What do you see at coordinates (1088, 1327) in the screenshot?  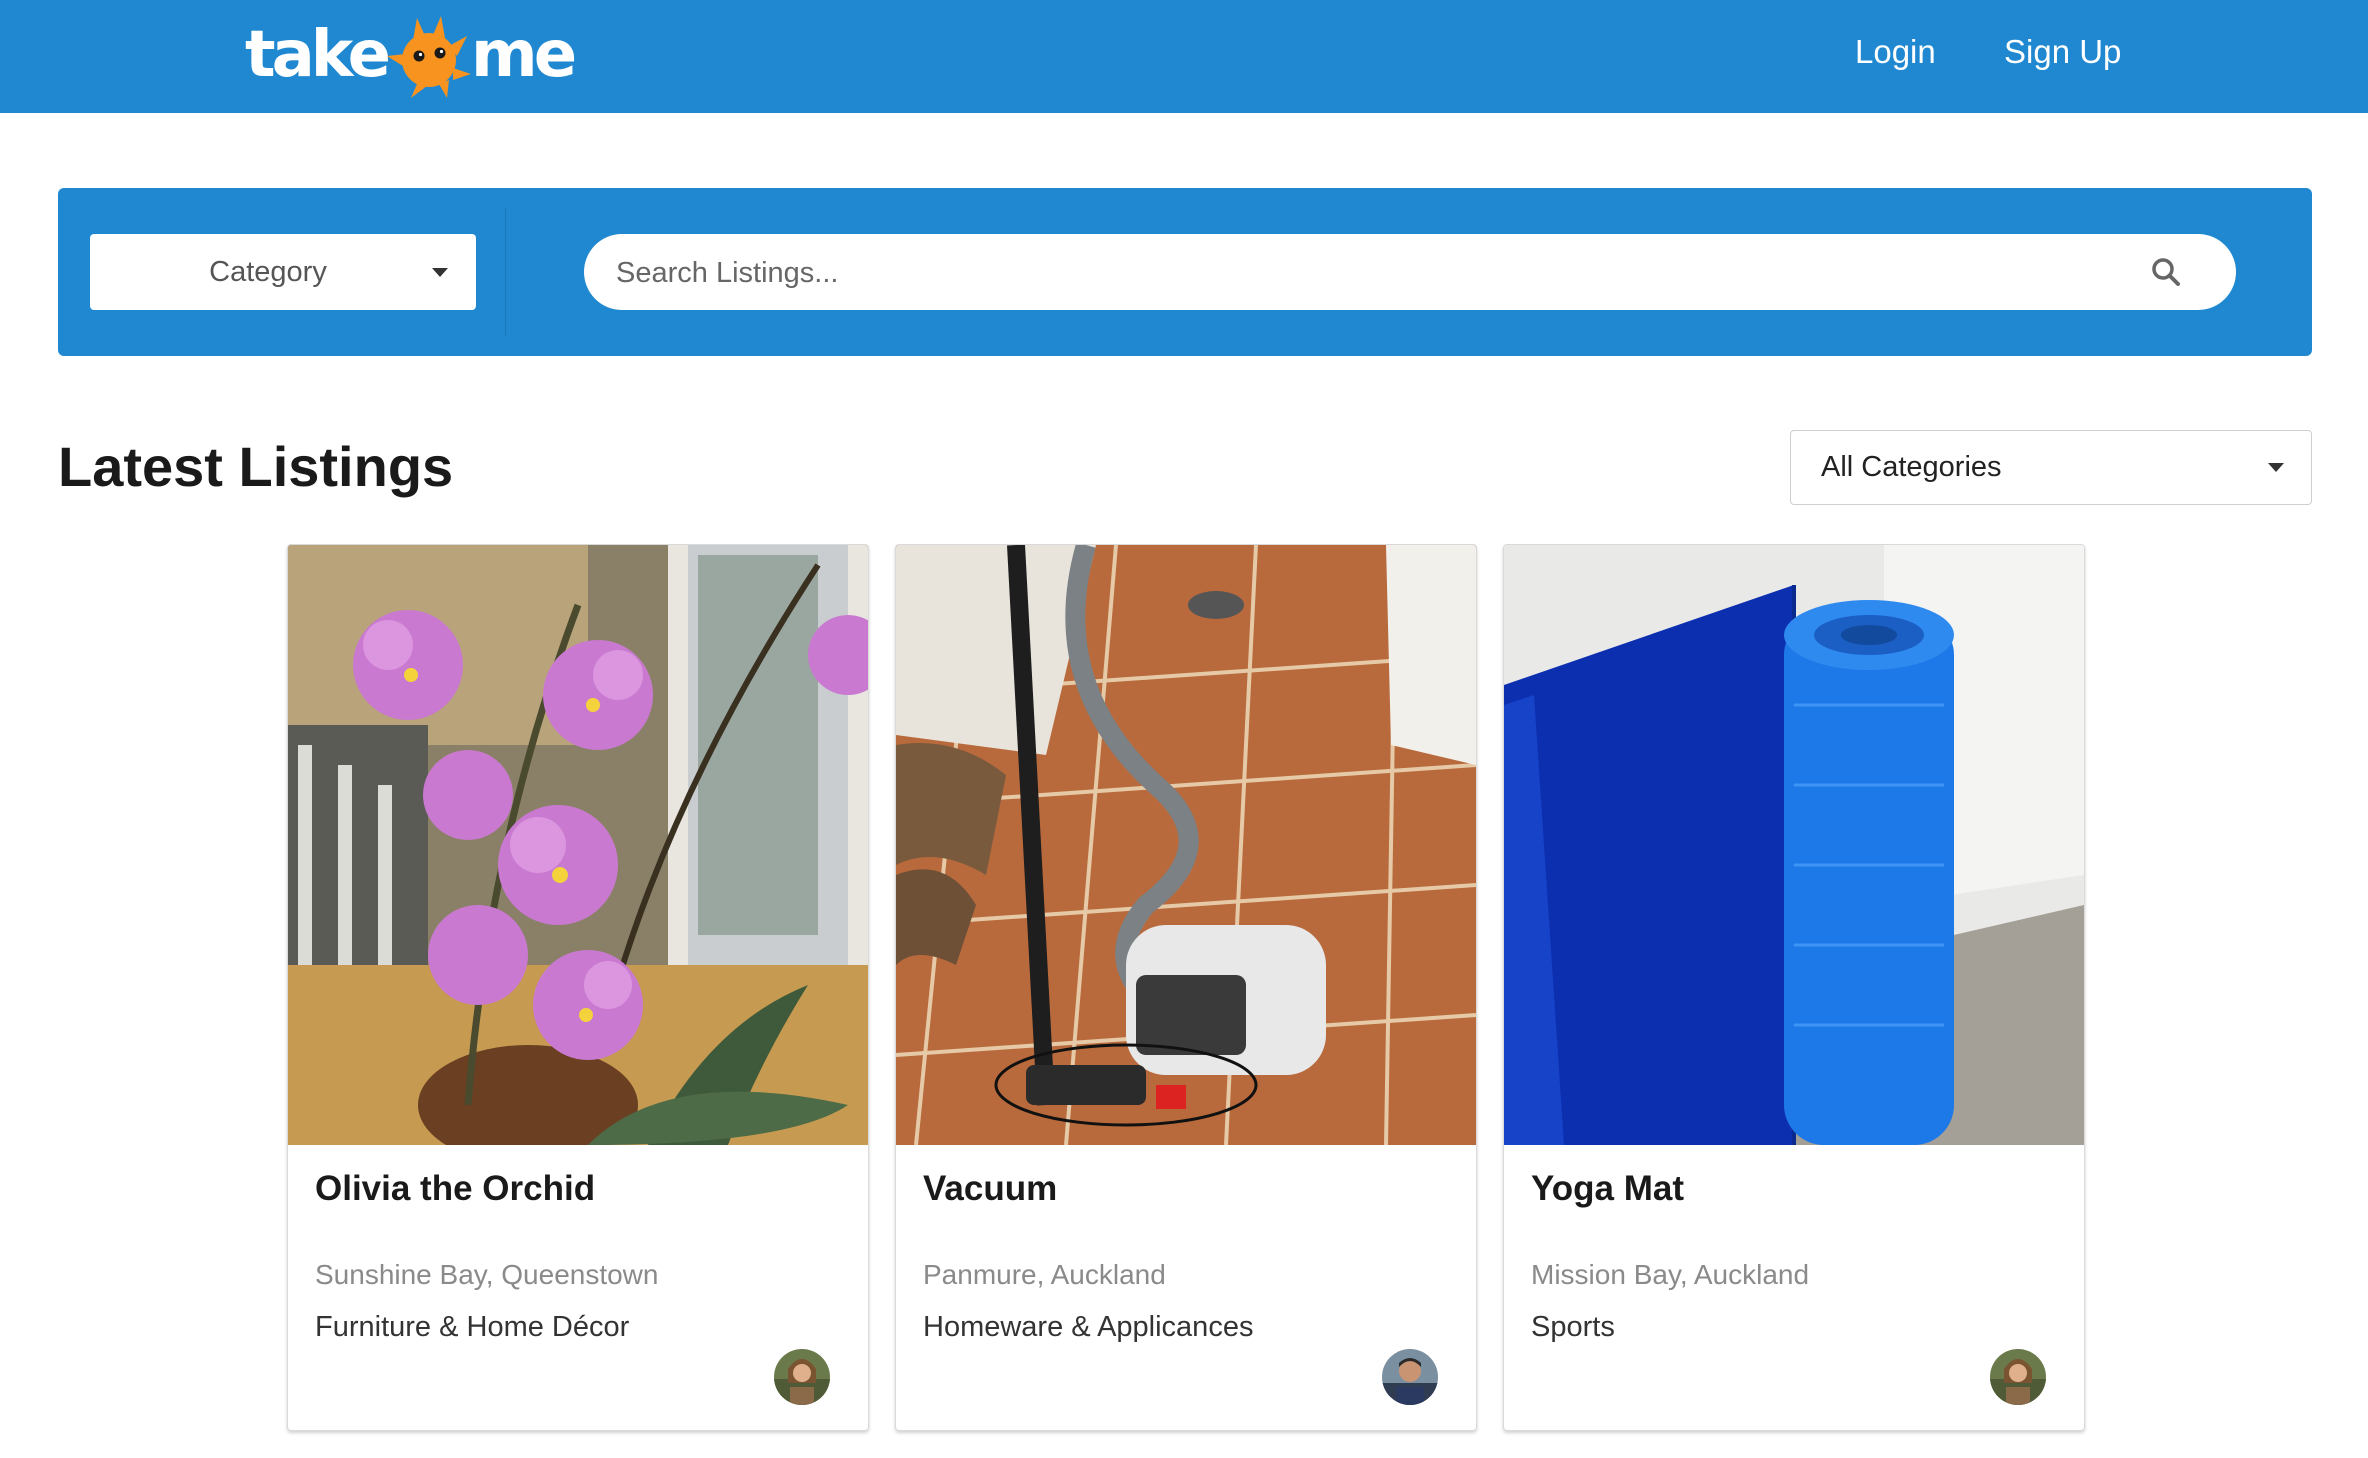 I see `listing-category: Homeware & Applicances` at bounding box center [1088, 1327].